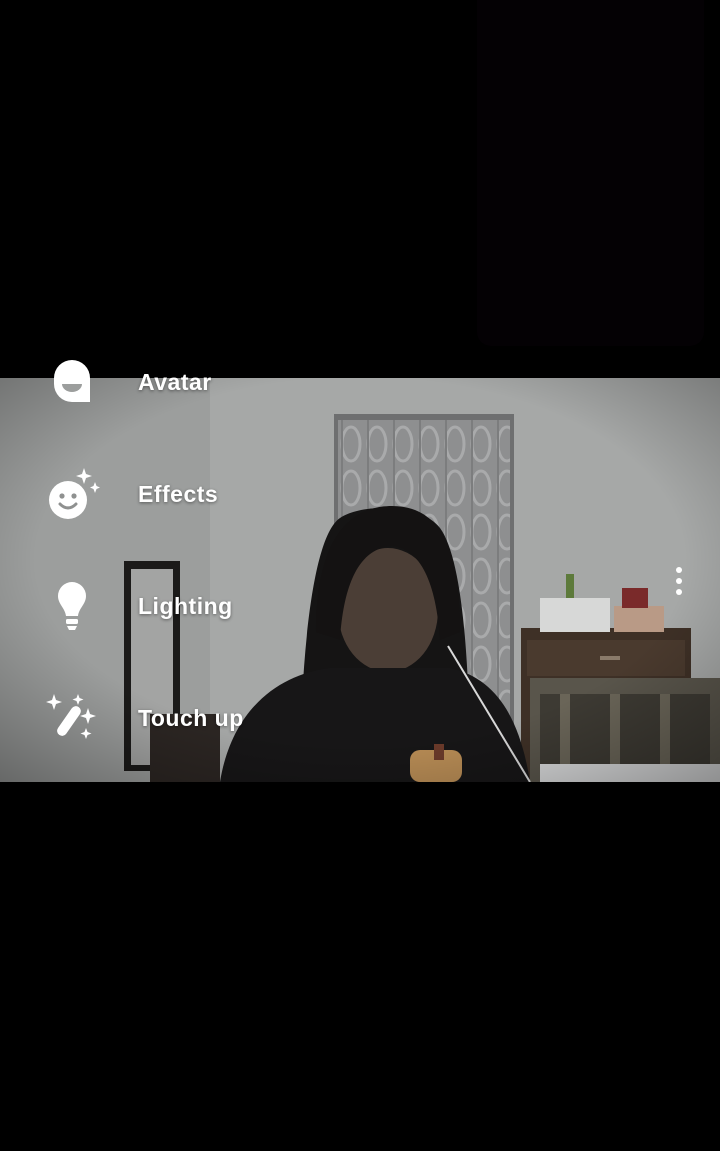 This screenshot has width=720, height=1151. I want to click on avatar-icon, so click(72, 382).